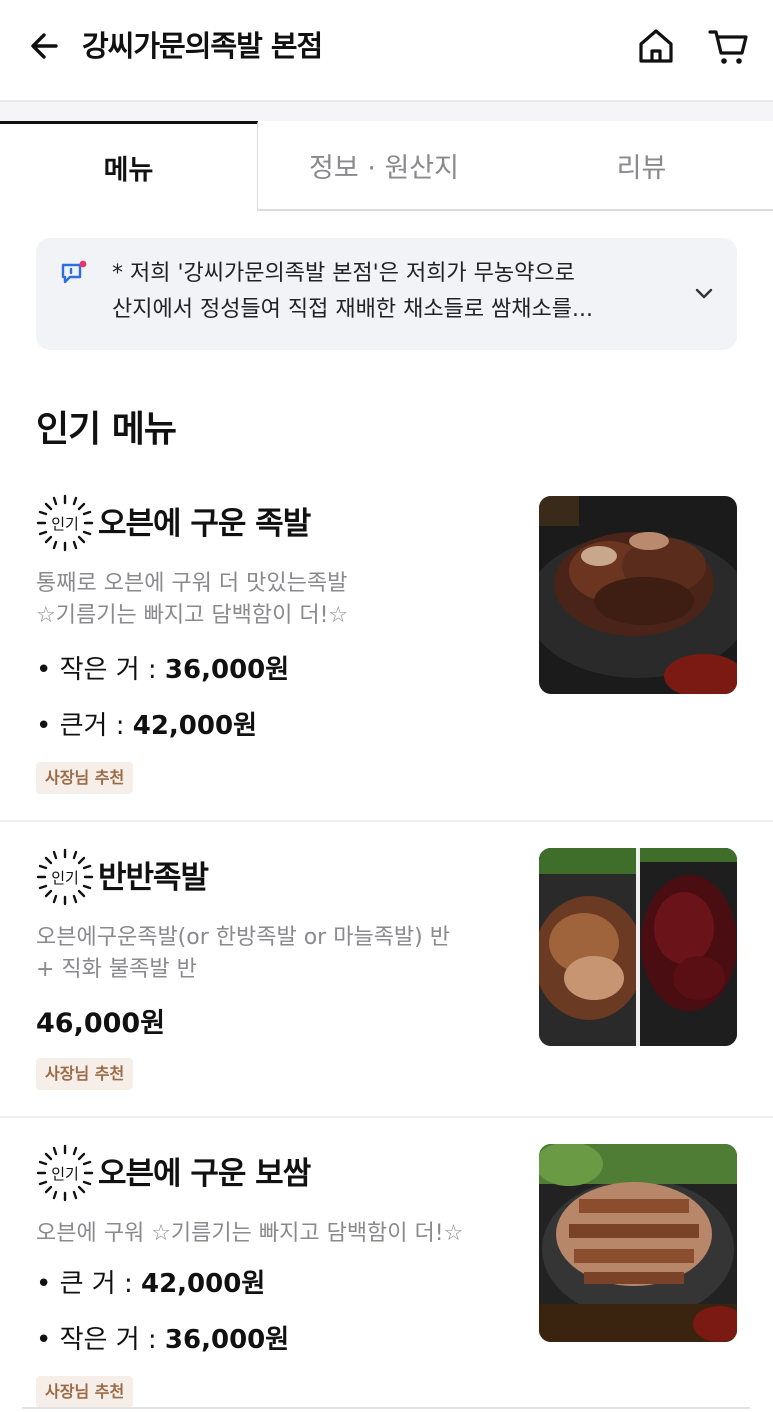 The width and height of the screenshot is (773, 1412). I want to click on item-description: 오븐에구운족발(or 한방족발 or 마늘족발) 반 + 직화 불족발 반, so click(271, 954).